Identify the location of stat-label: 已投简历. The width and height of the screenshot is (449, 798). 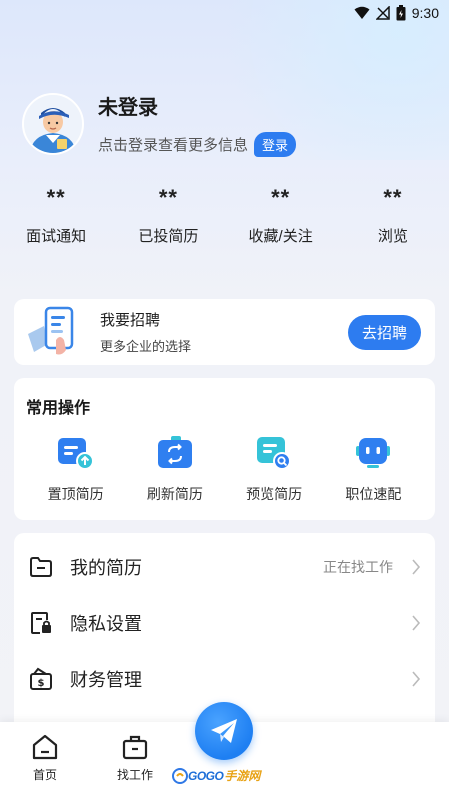
(168, 236).